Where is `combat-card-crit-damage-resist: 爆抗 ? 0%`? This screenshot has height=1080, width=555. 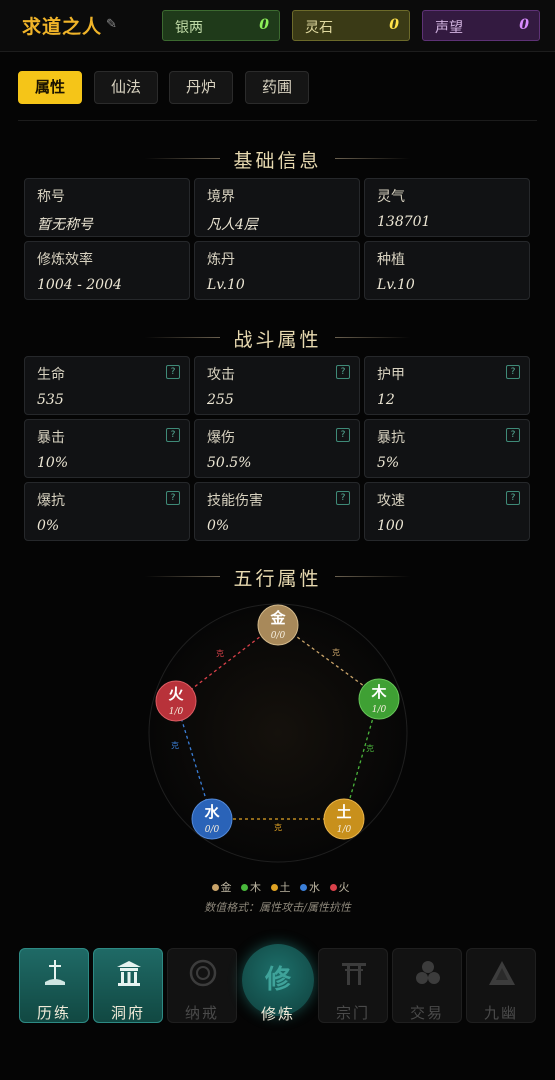 combat-card-crit-damage-resist: 爆抗 ? 0% is located at coordinates (107, 511).